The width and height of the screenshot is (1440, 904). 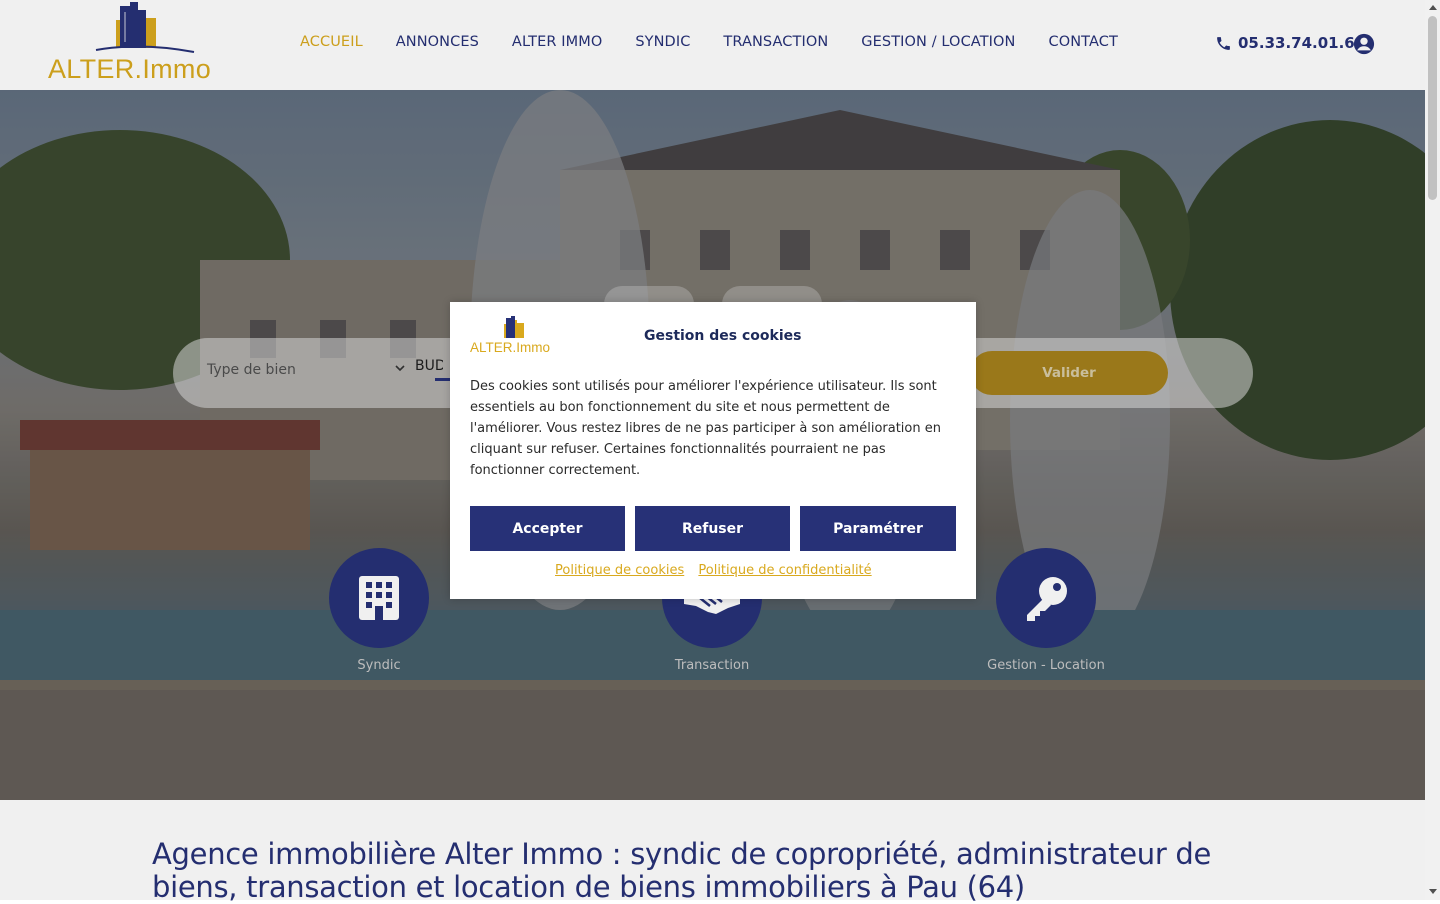 I want to click on privacy-policy-link: Politique de confidentialité, so click(x=784, y=570).